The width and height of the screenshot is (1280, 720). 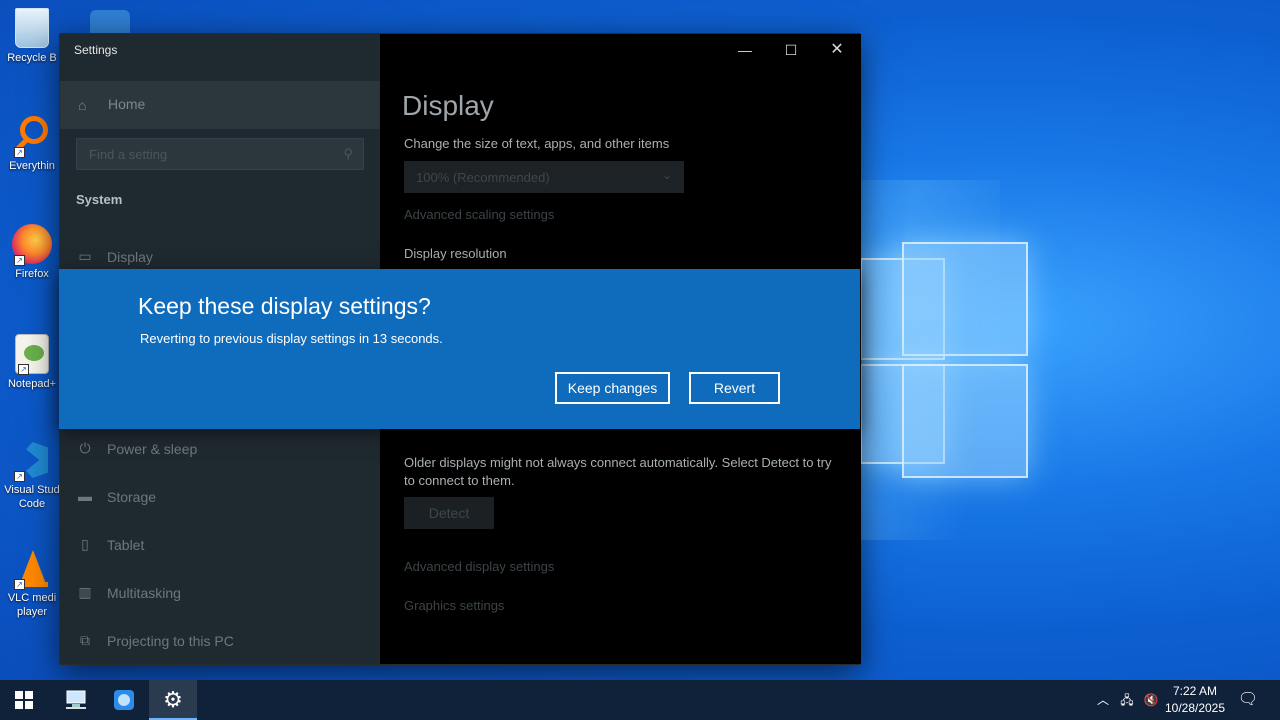 I want to click on computer-icon, so click(x=76, y=699).